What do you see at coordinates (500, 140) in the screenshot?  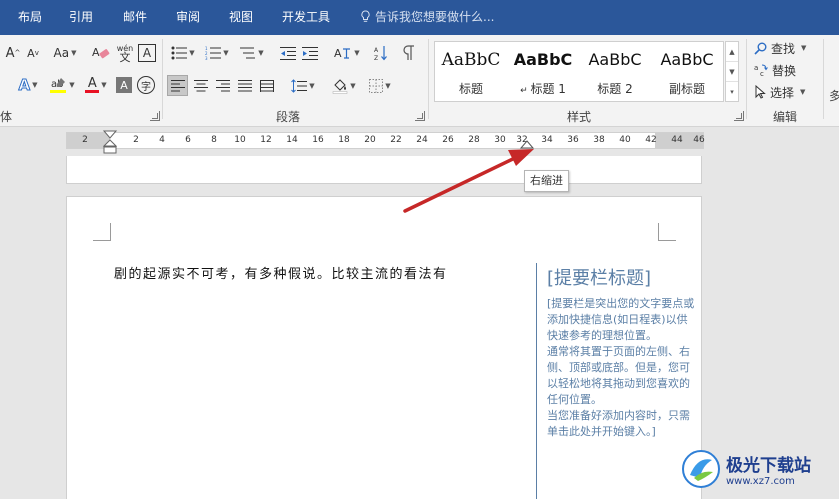 I see `ruler-number: 30` at bounding box center [500, 140].